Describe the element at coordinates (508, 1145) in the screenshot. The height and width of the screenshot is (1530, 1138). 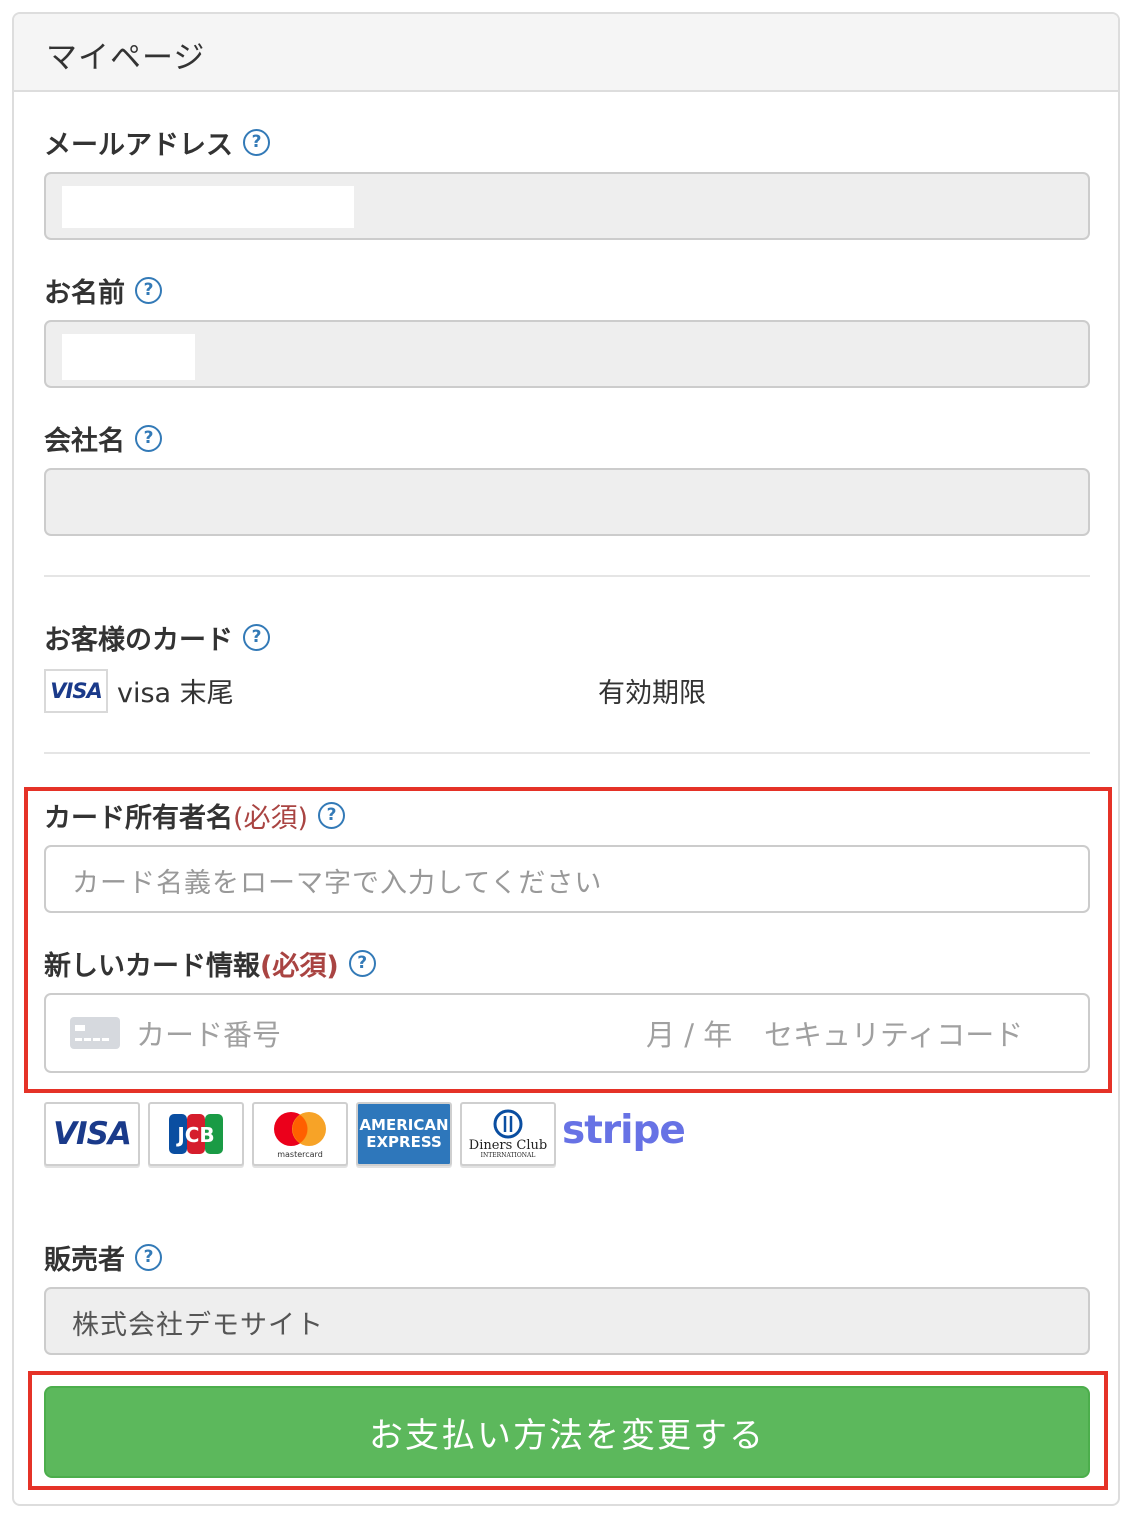
I see `diners-line1: Diners Club` at that location.